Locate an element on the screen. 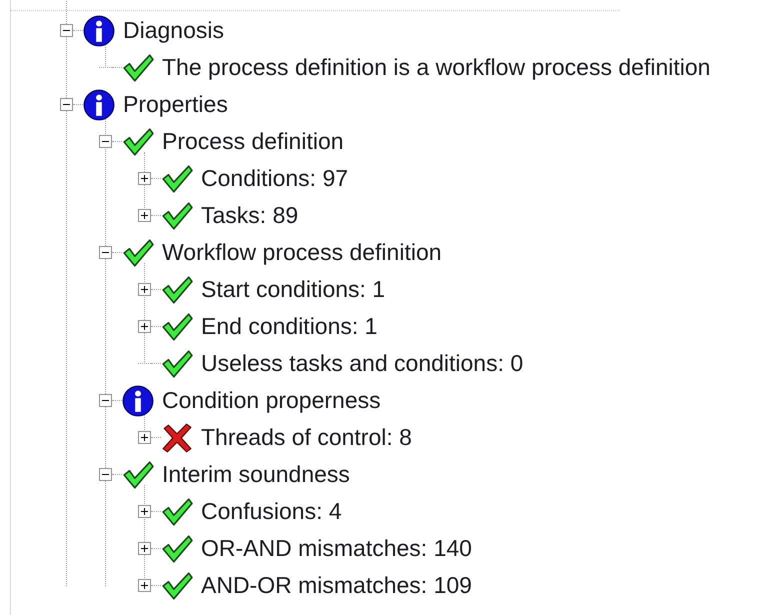 The image size is (772, 615). tree-item-label: Tasks: 89 is located at coordinates (249, 215).